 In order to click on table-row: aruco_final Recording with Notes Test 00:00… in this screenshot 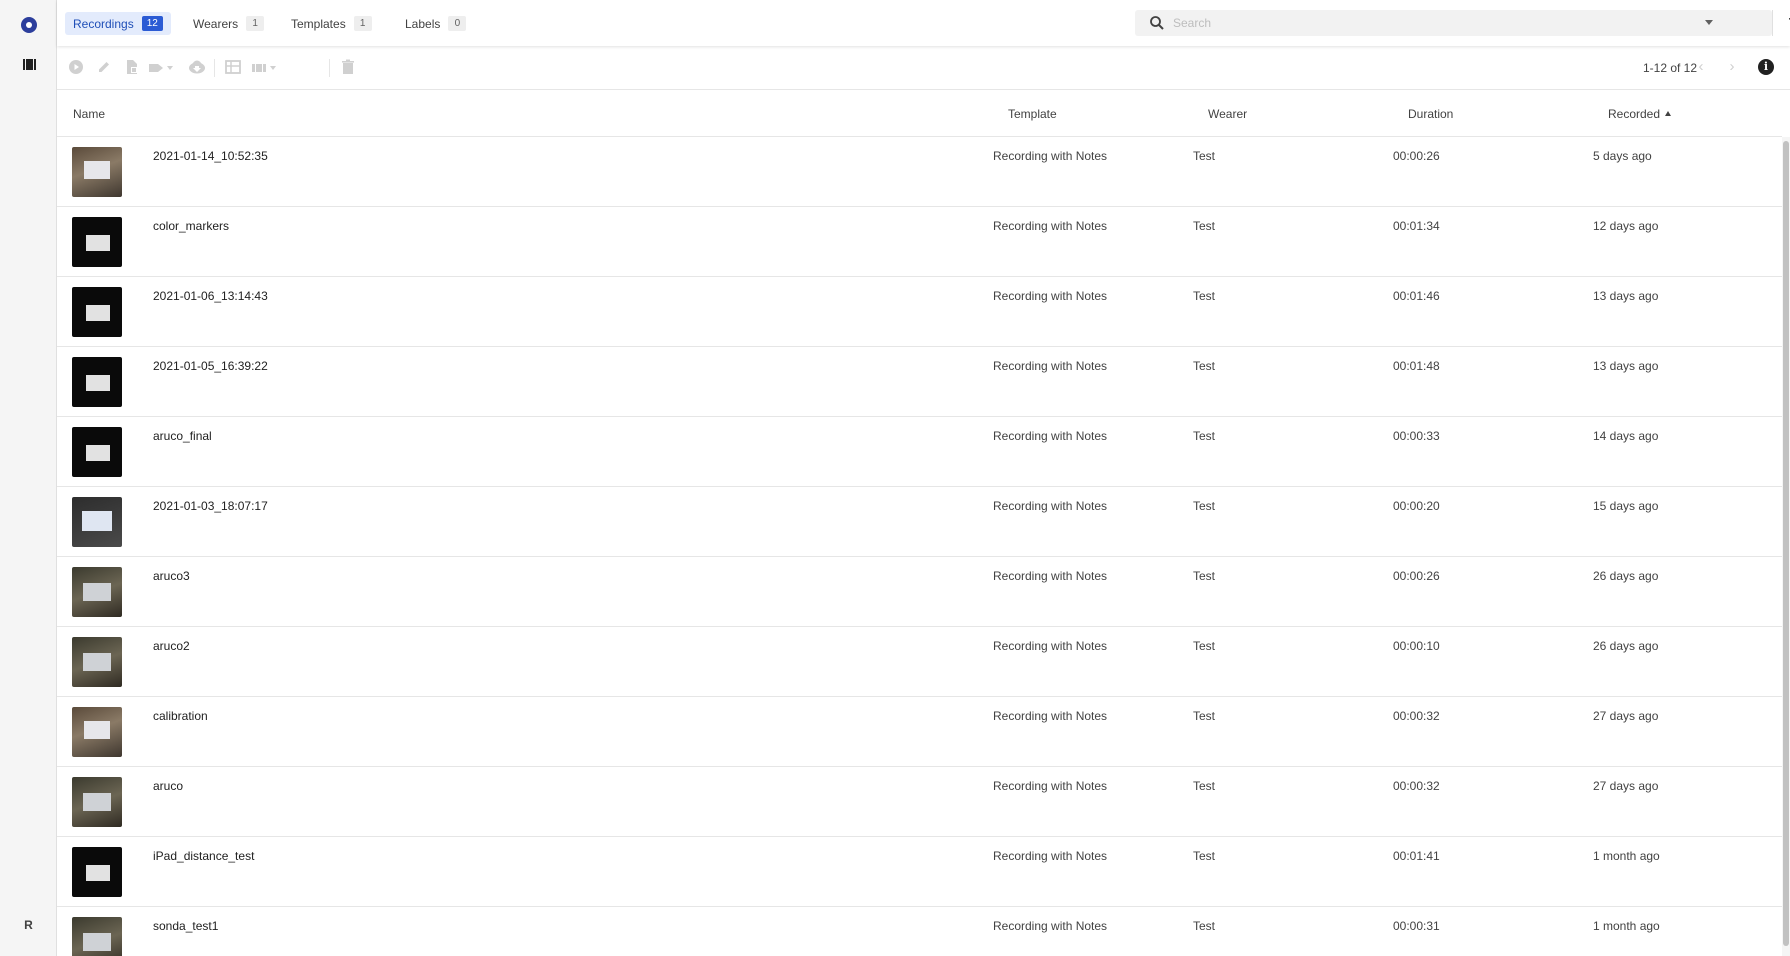, I will do `click(919, 452)`.